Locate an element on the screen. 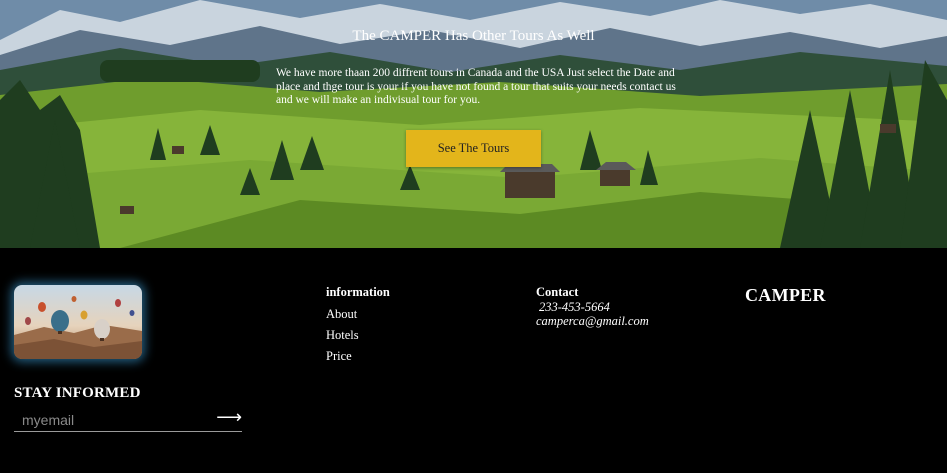 The width and height of the screenshot is (947, 473). price-link: Price is located at coordinates (358, 356).